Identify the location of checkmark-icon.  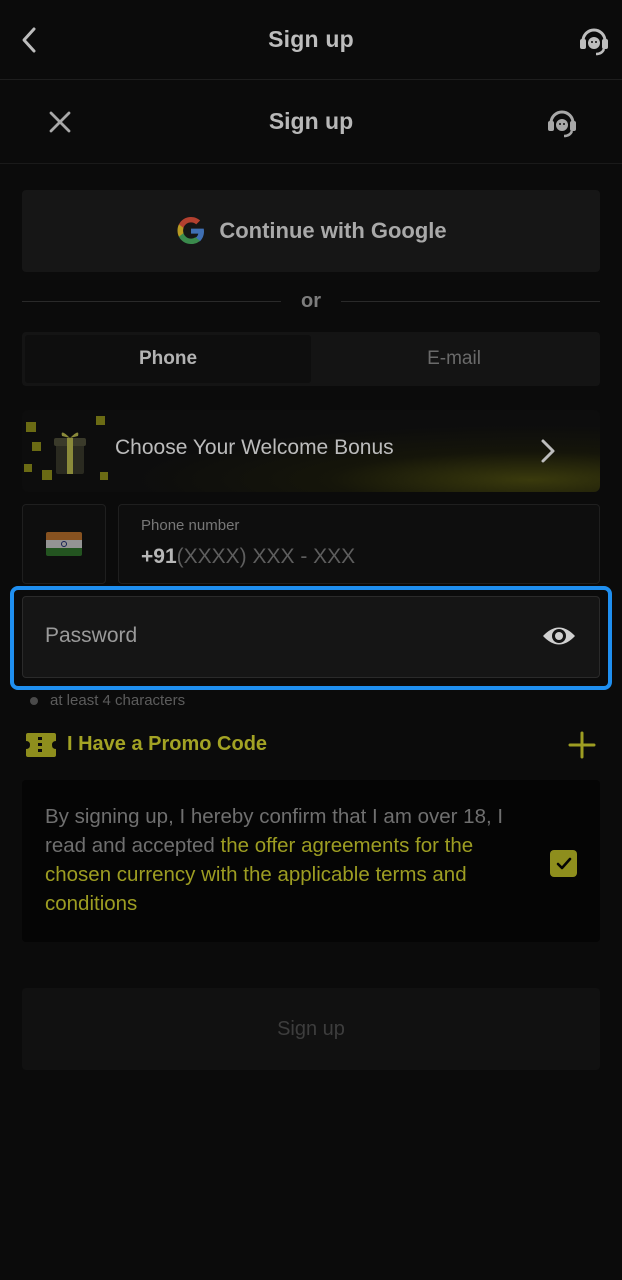
(563, 863).